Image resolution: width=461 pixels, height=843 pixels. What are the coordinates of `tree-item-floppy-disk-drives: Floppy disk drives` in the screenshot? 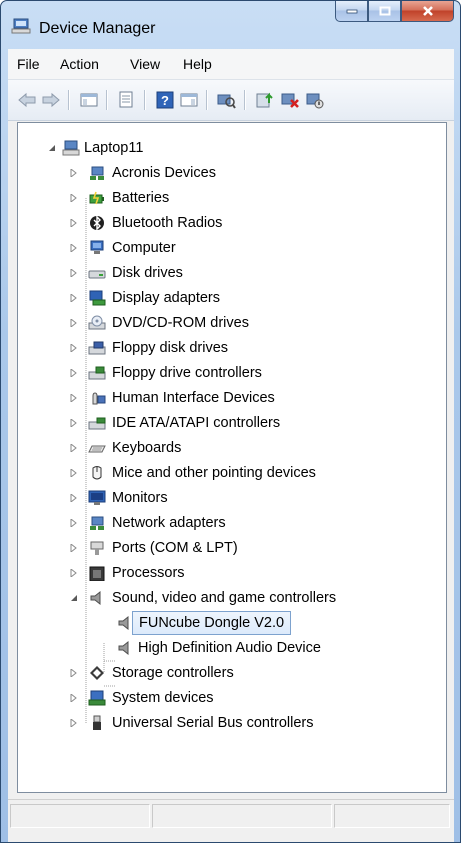 It's located at (228, 348).